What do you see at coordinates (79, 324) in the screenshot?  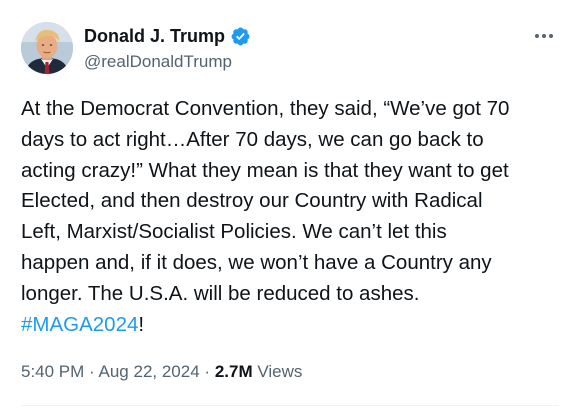 I see `hashtag-link: #MAGA2024` at bounding box center [79, 324].